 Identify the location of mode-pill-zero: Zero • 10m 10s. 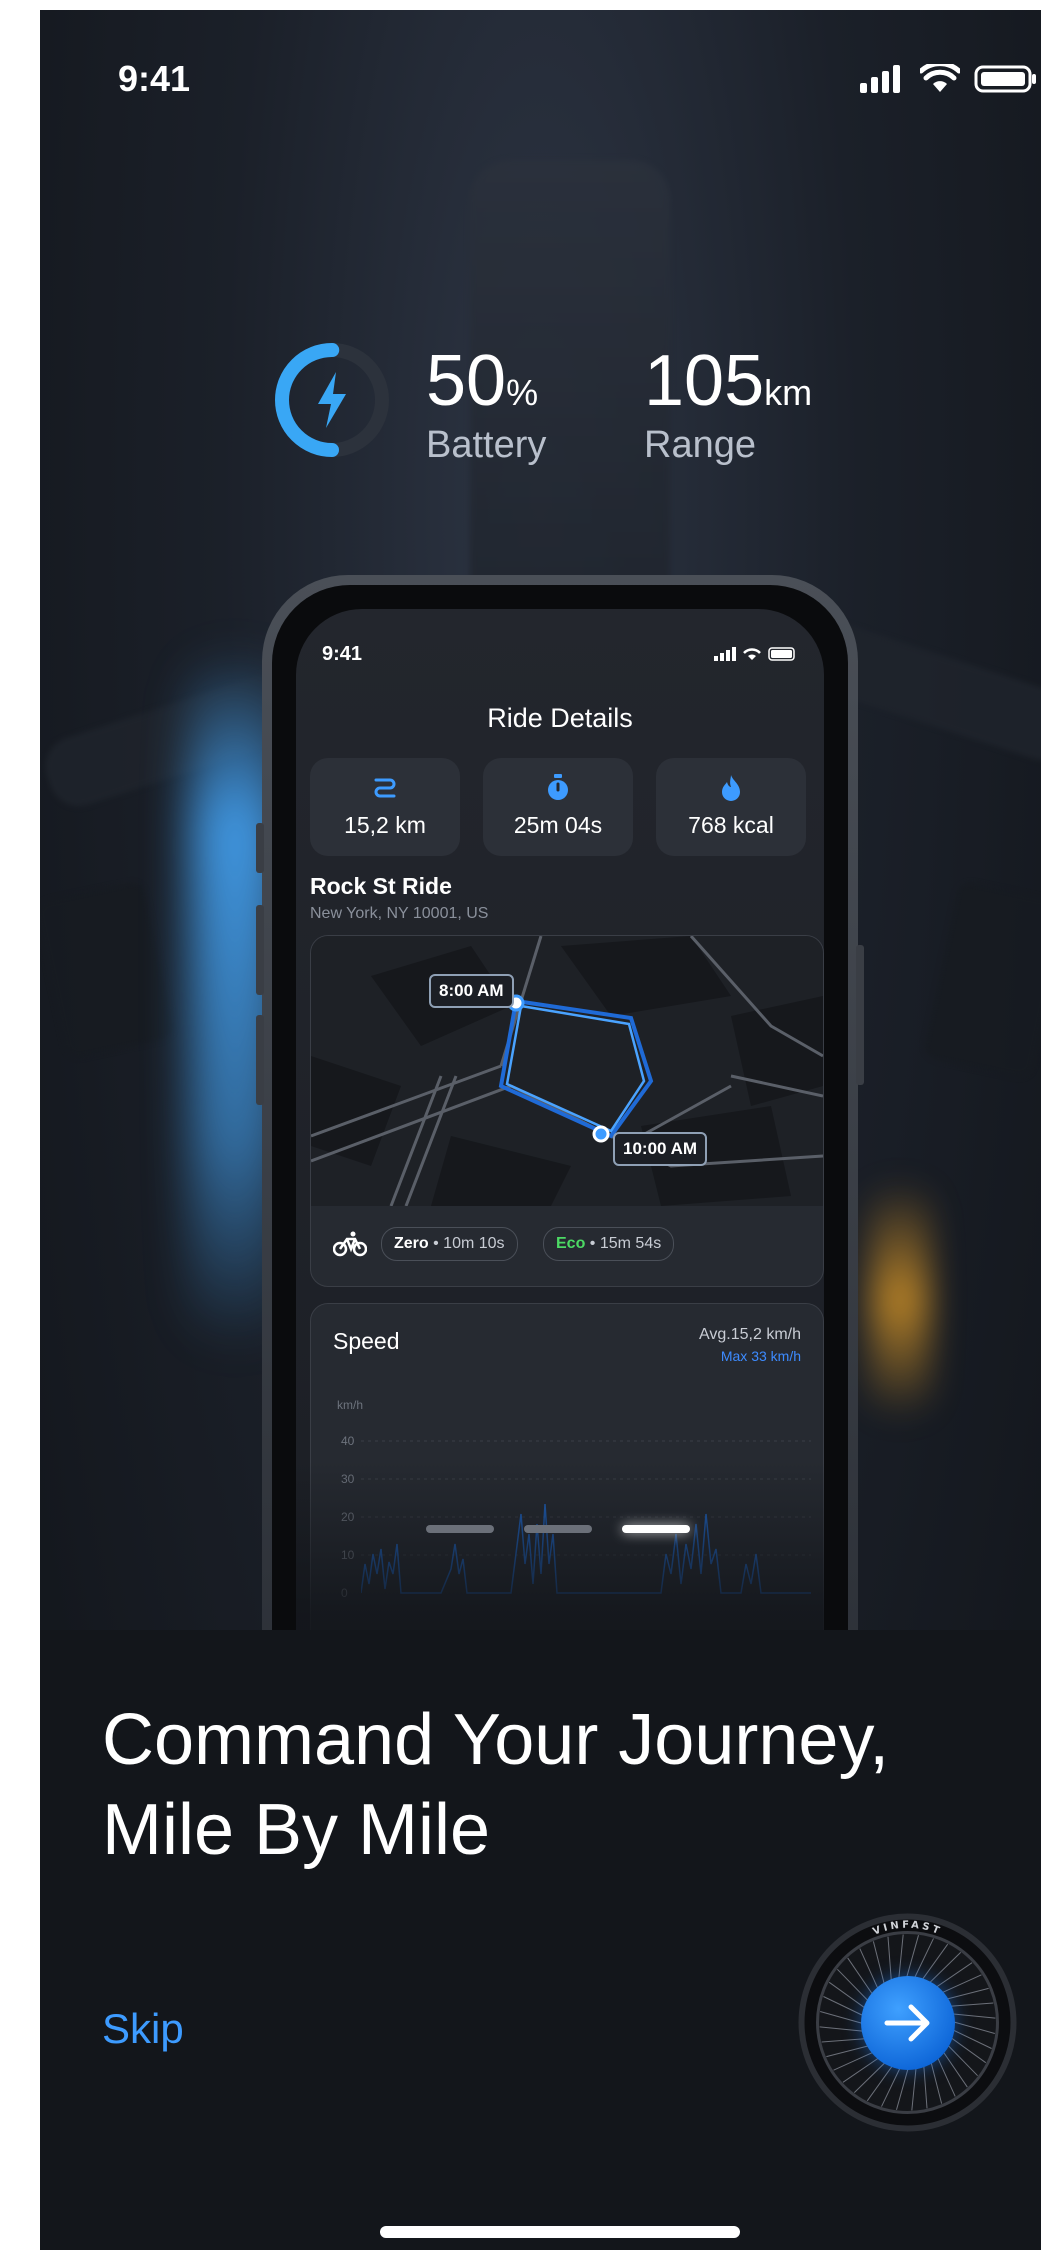
(449, 1244).